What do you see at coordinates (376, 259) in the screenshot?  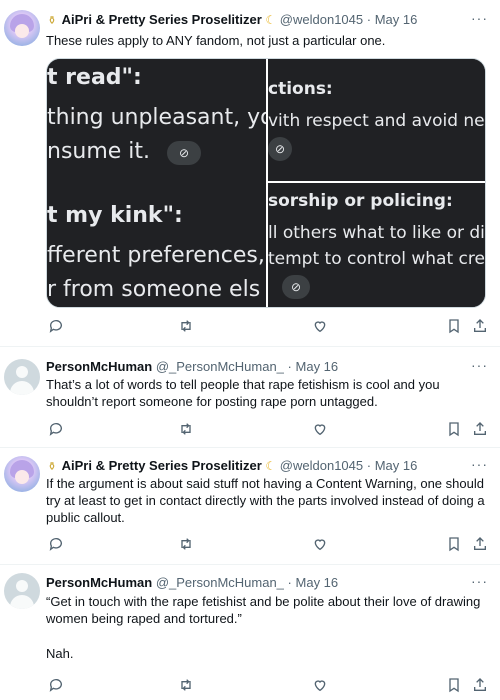 I see `image-text: tempt to control what cre` at bounding box center [376, 259].